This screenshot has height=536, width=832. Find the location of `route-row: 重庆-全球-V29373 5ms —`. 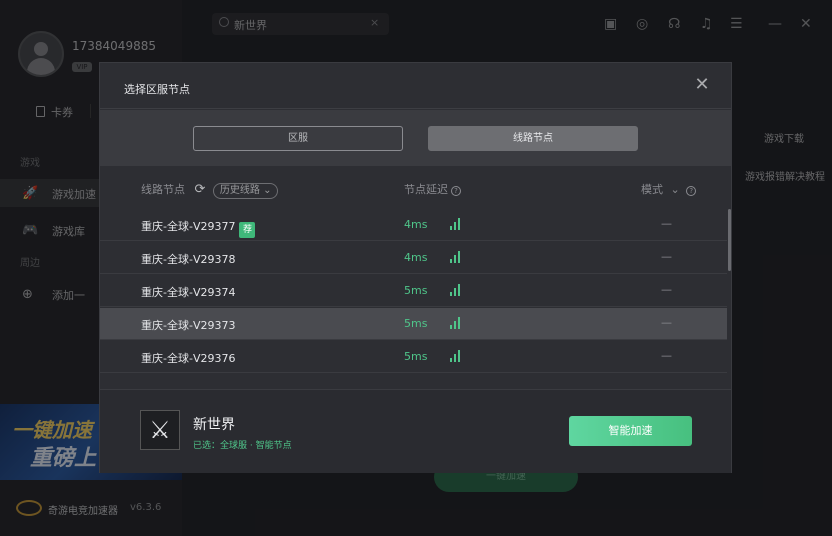

route-row: 重庆-全球-V29373 5ms — is located at coordinates (413, 324).